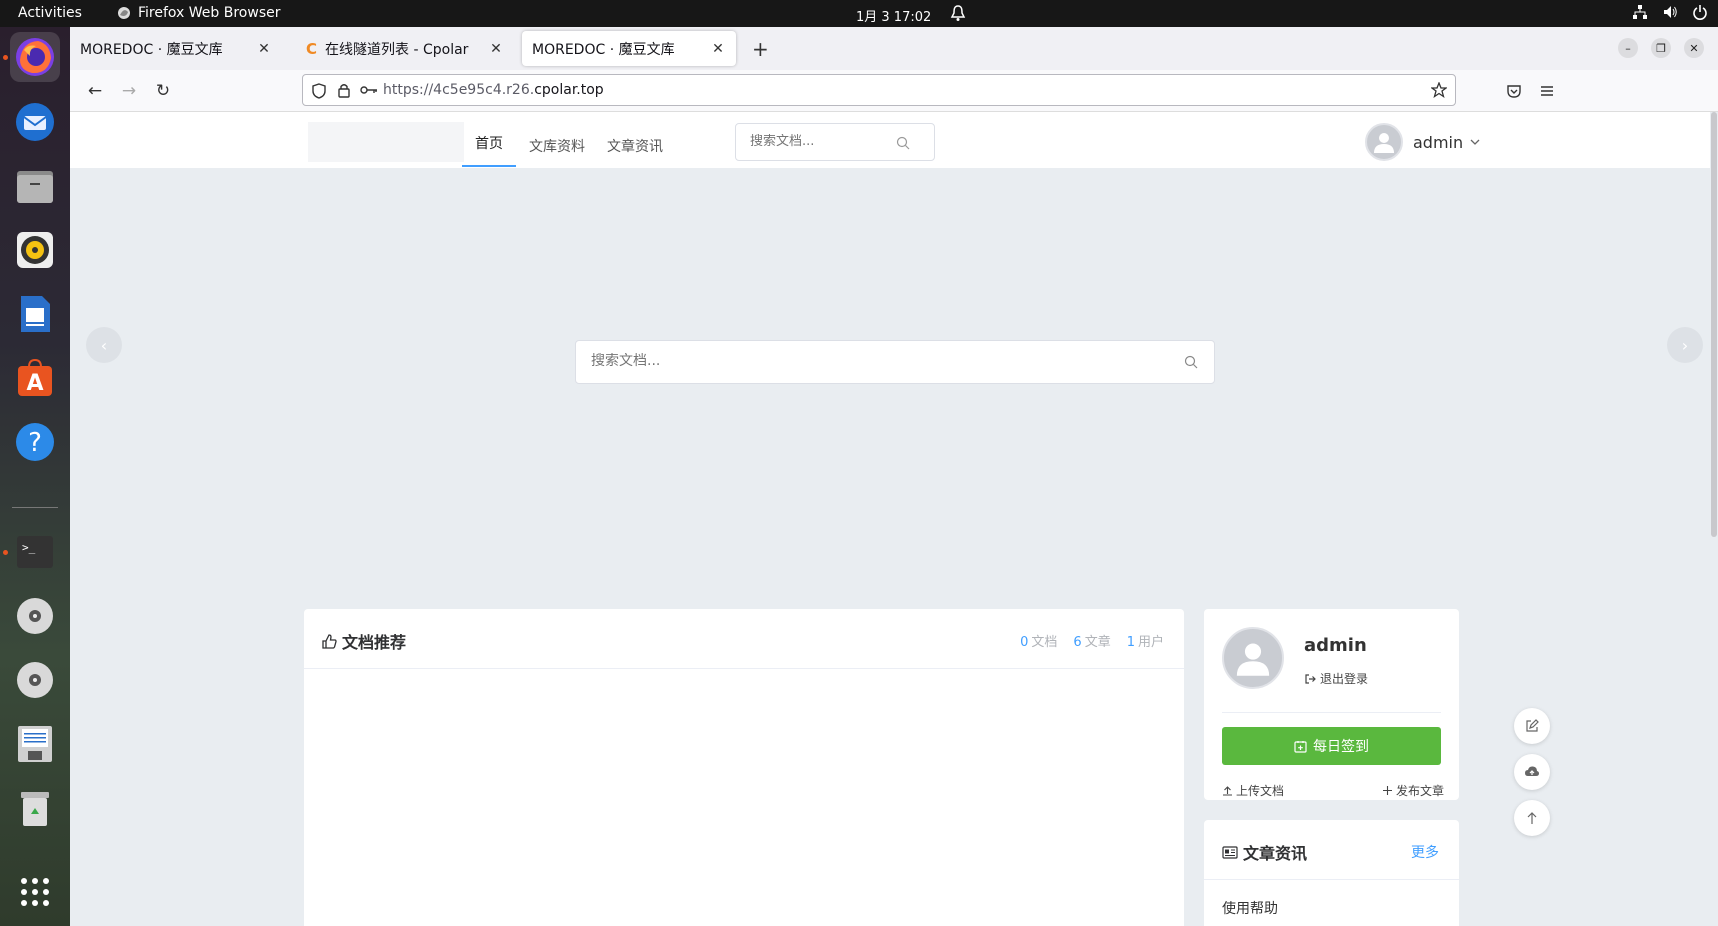 The width and height of the screenshot is (1718, 926). I want to click on back-button: ←, so click(95, 91).